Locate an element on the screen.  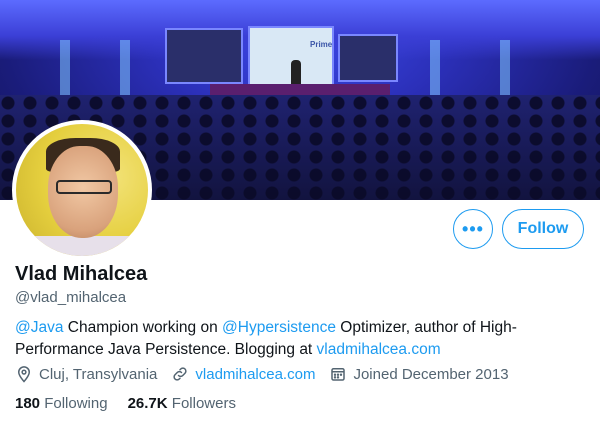
bio-text-1: Champion working on is located at coordinates (143, 327).